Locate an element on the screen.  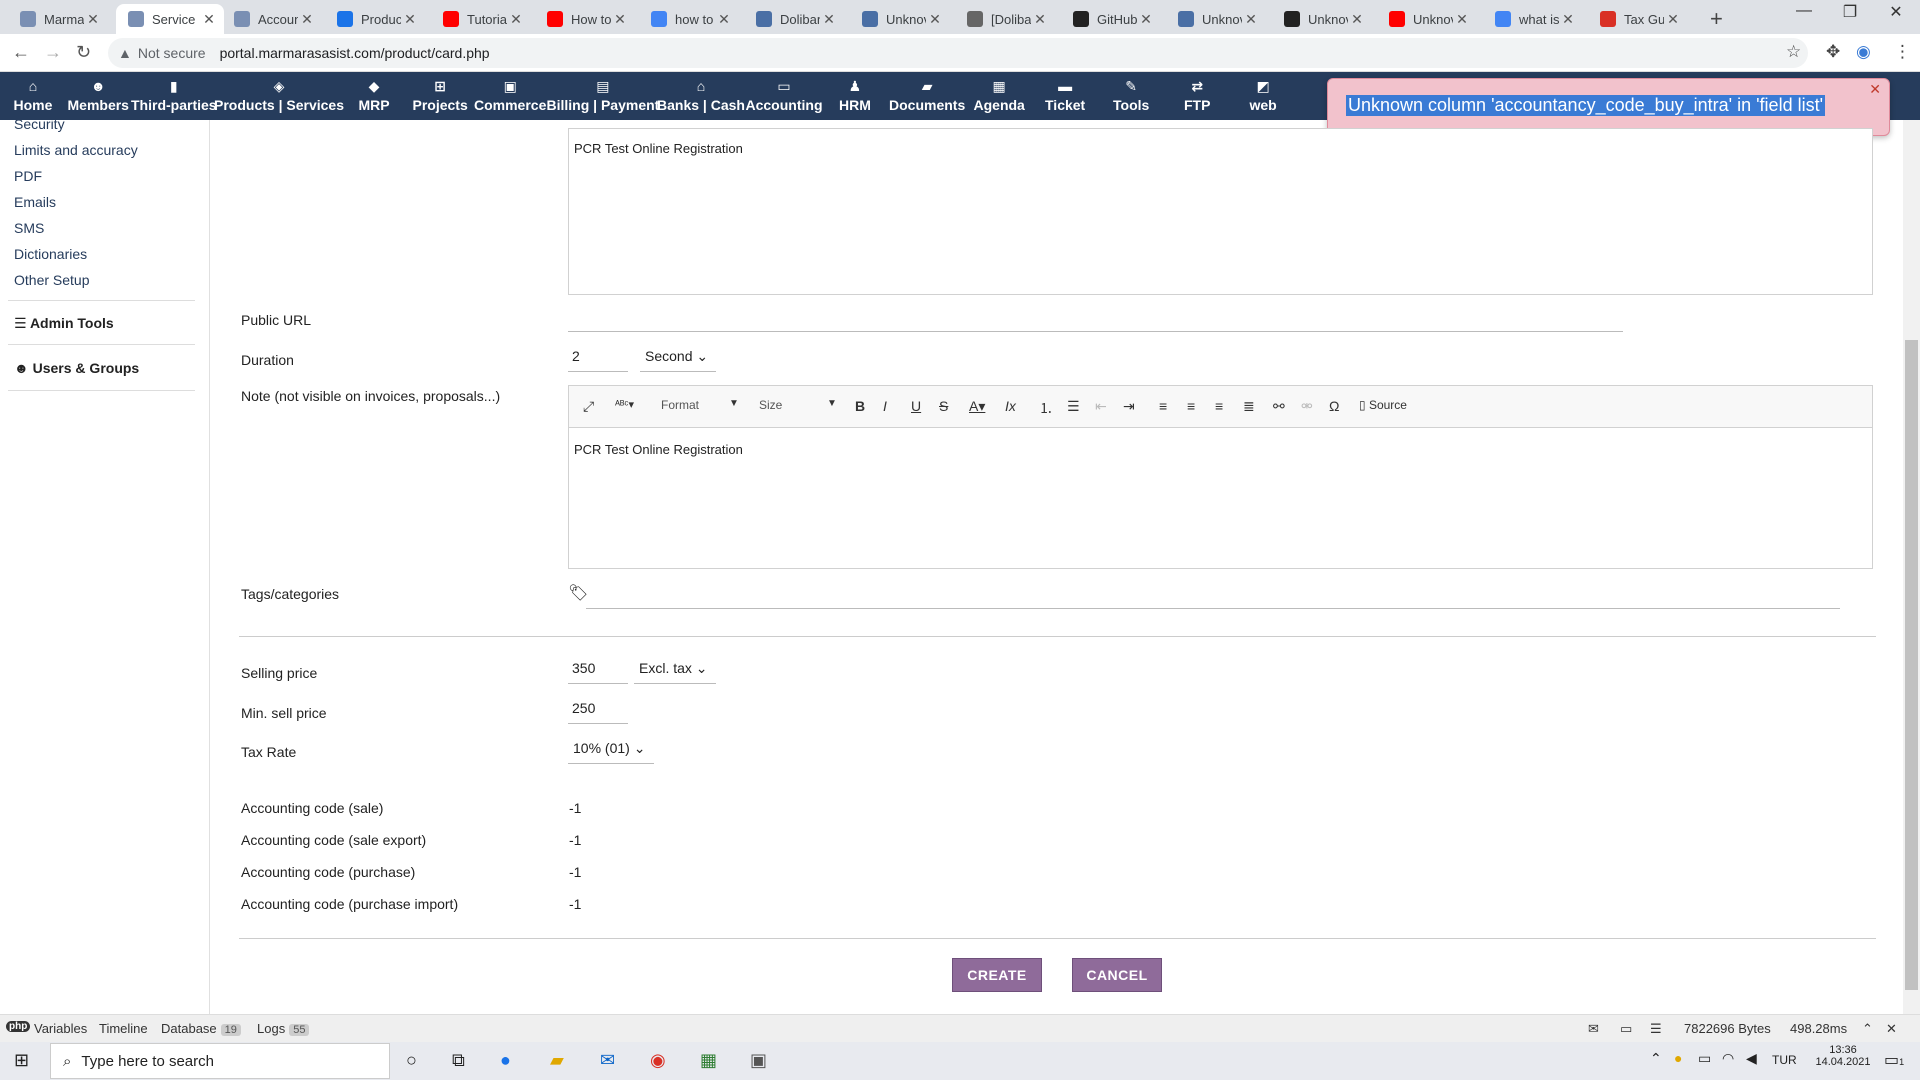
browser-tab: Product✕ is located at coordinates (375, 19).